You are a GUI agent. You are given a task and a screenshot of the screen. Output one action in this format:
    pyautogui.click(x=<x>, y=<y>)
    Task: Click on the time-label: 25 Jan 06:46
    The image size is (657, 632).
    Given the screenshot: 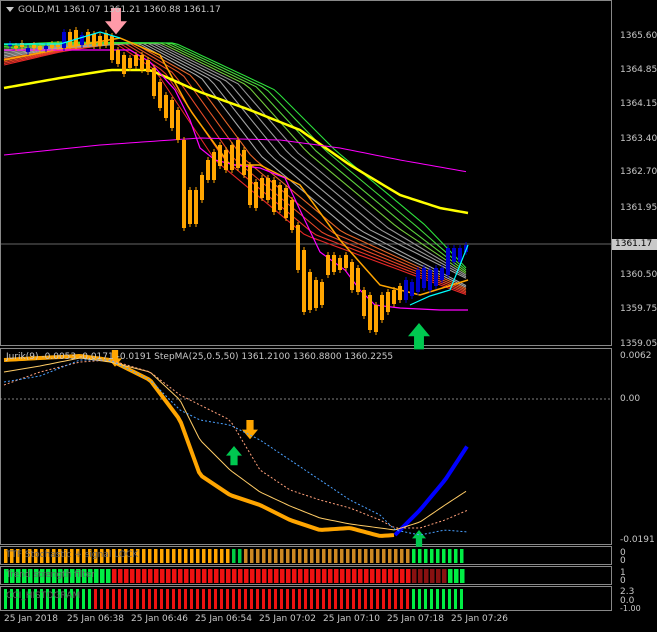 What is the action you would take?
    pyautogui.click(x=159, y=619)
    